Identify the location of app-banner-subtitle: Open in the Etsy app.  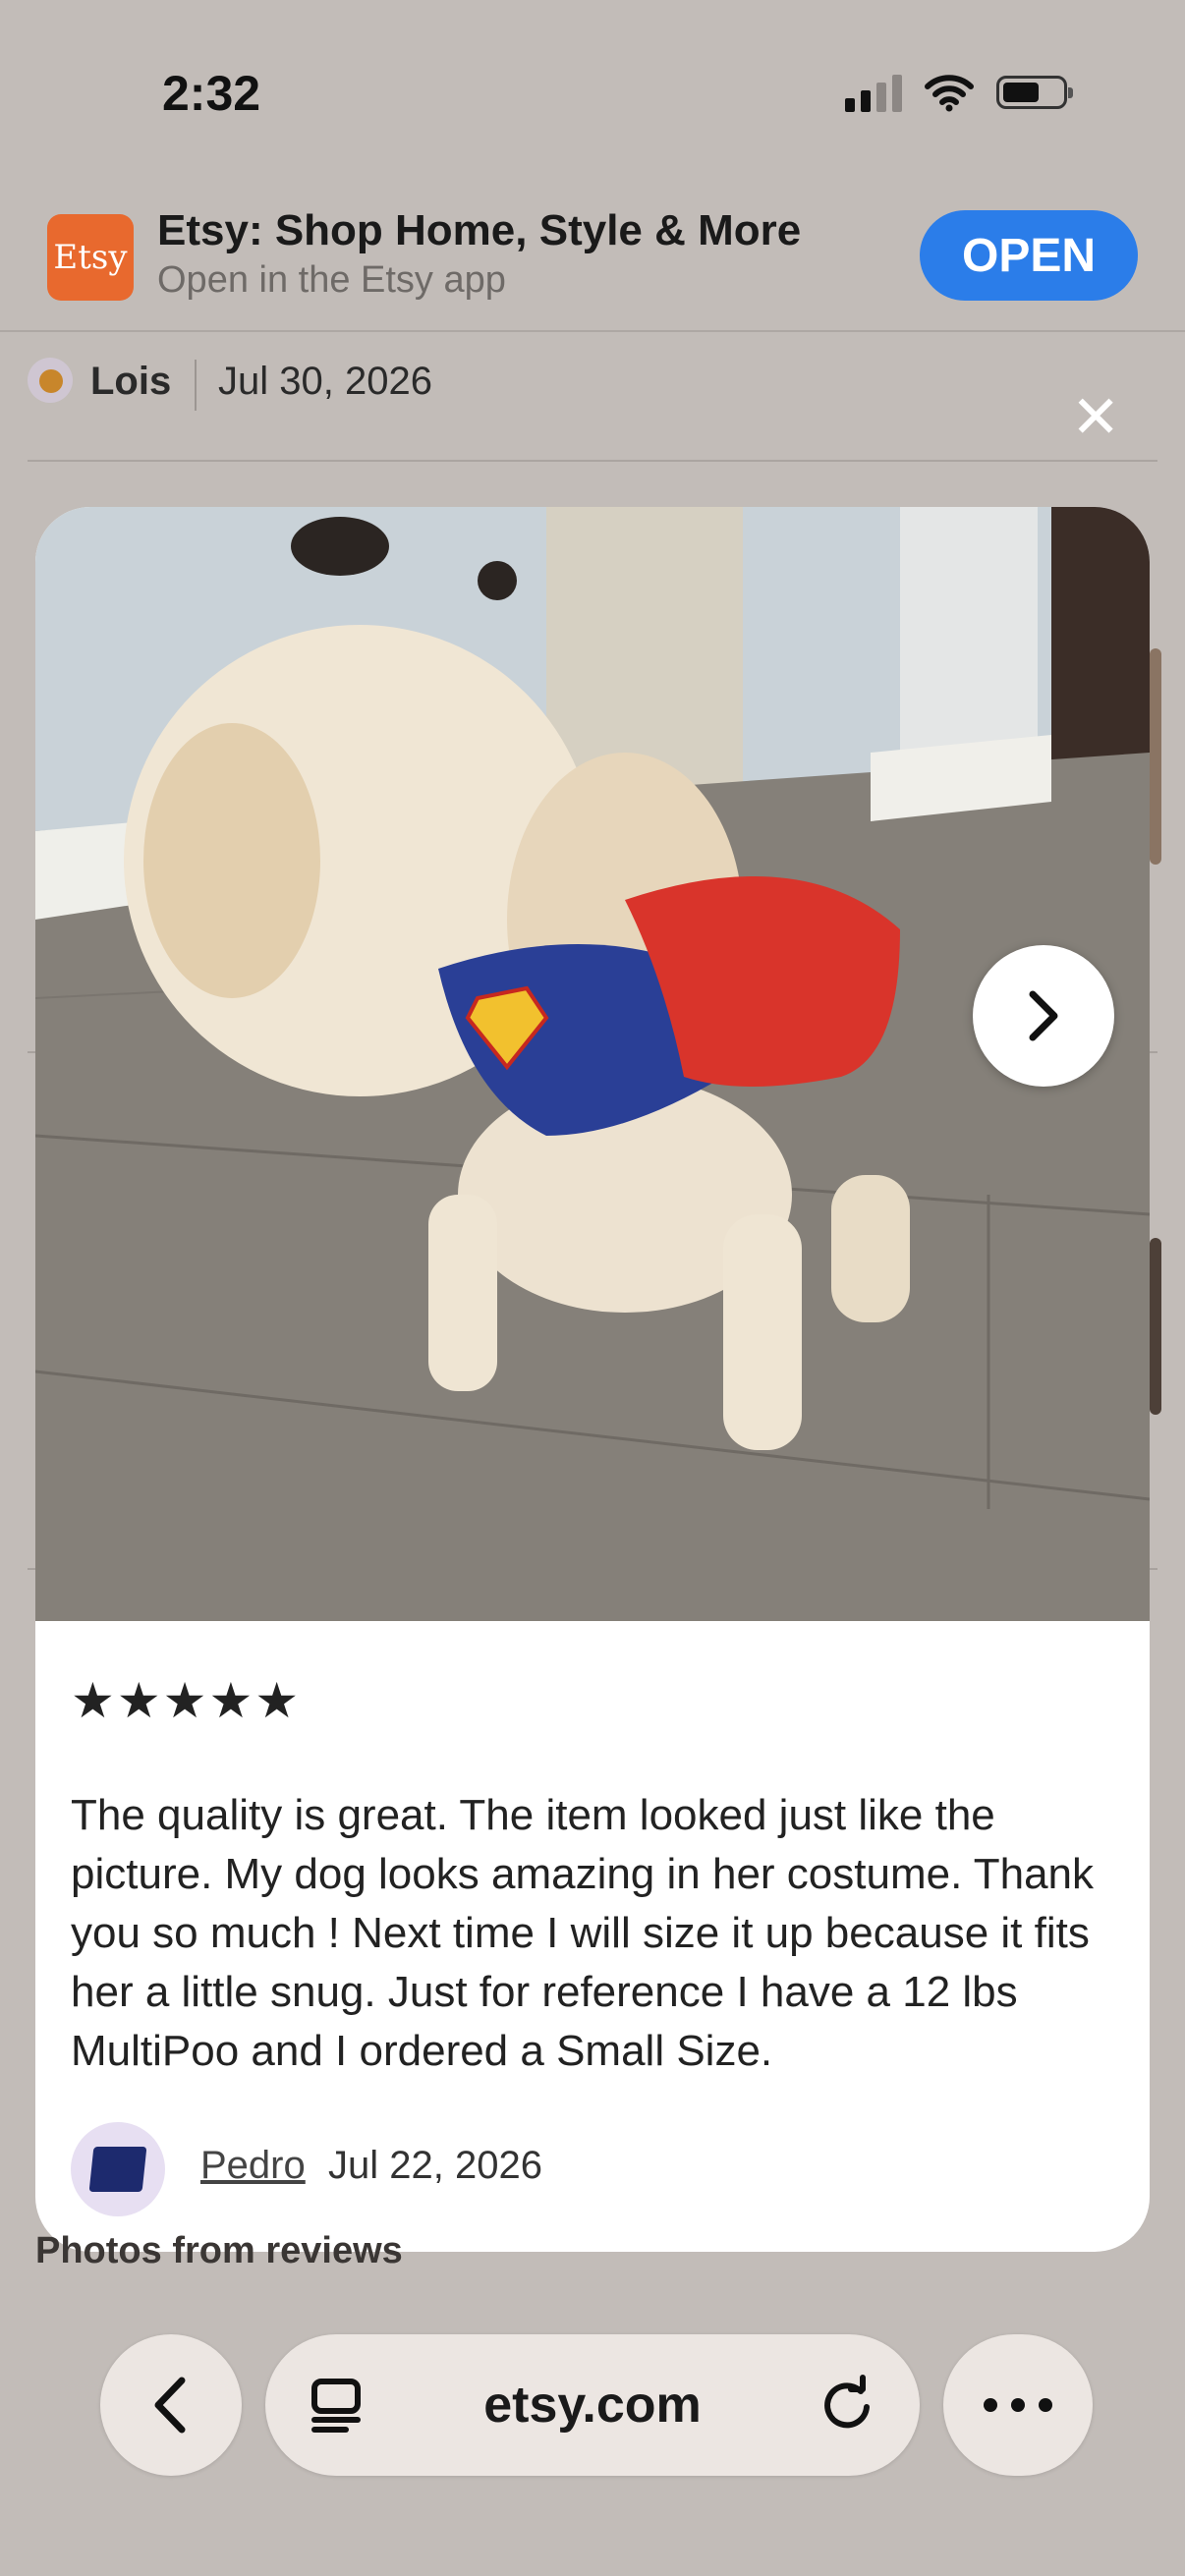
(332, 280).